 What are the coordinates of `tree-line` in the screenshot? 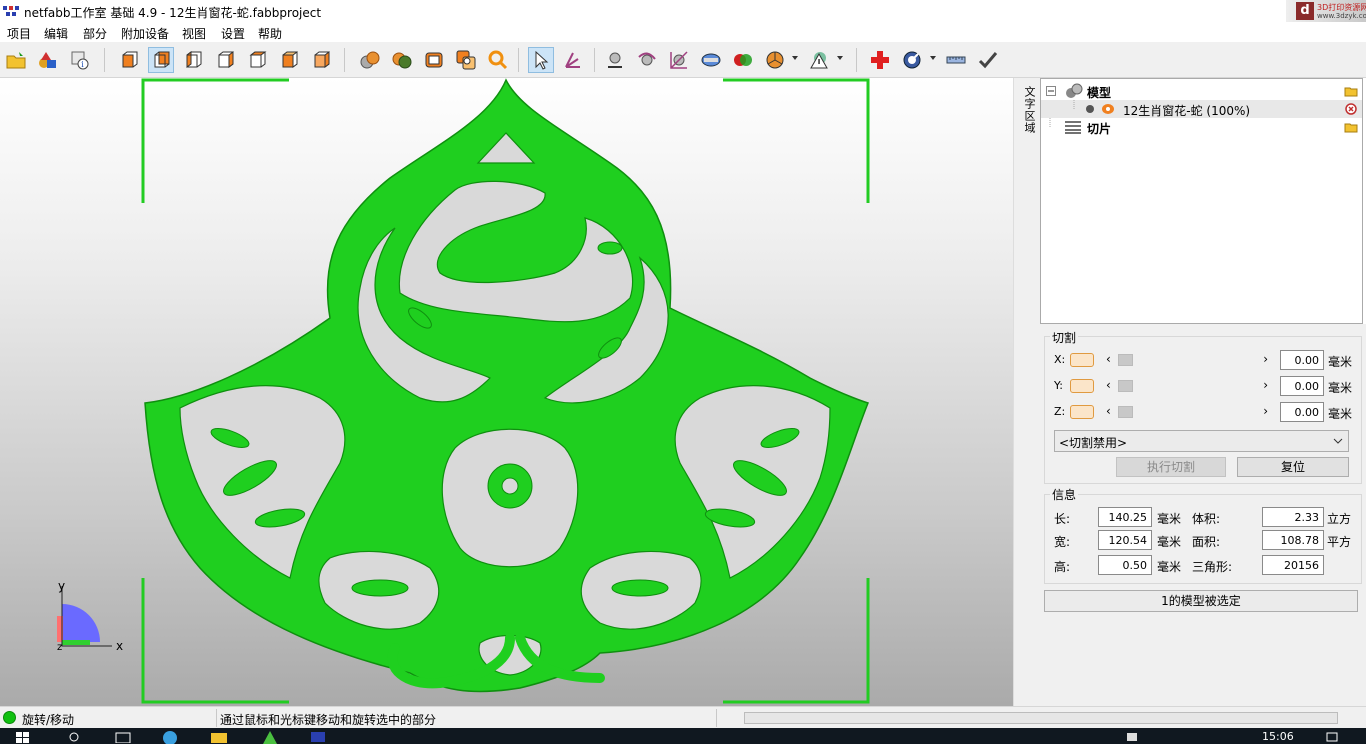 It's located at (1074, 104).